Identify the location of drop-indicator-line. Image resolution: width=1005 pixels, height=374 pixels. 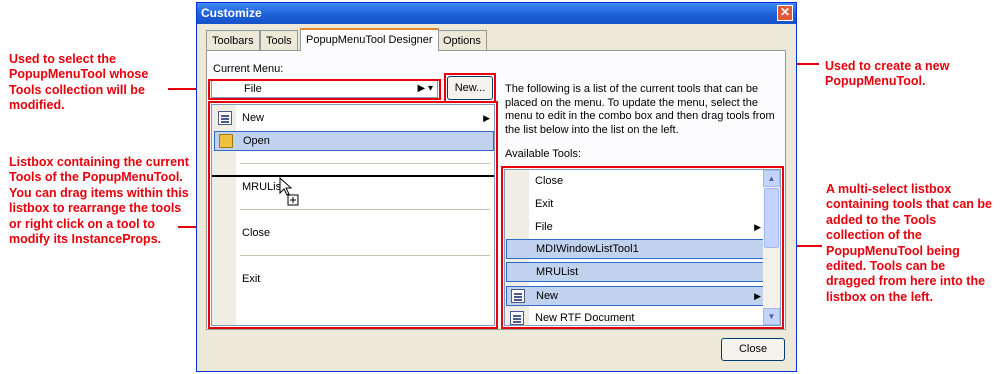
(353, 176).